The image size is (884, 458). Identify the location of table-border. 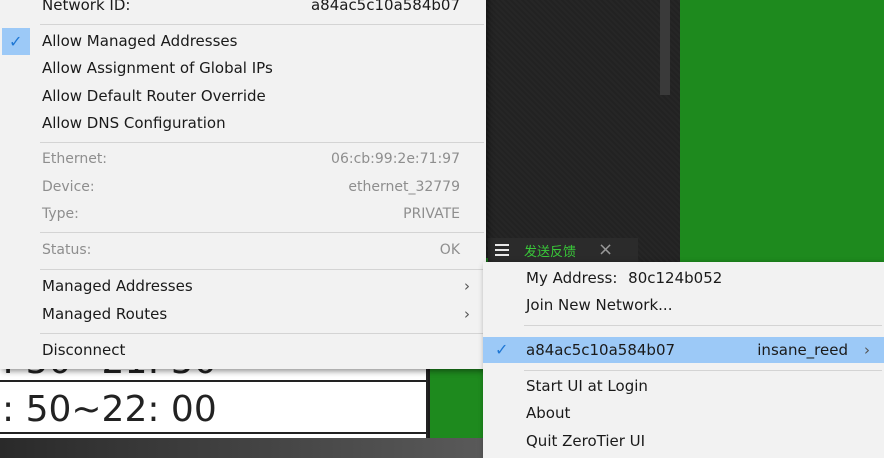
(427, 402).